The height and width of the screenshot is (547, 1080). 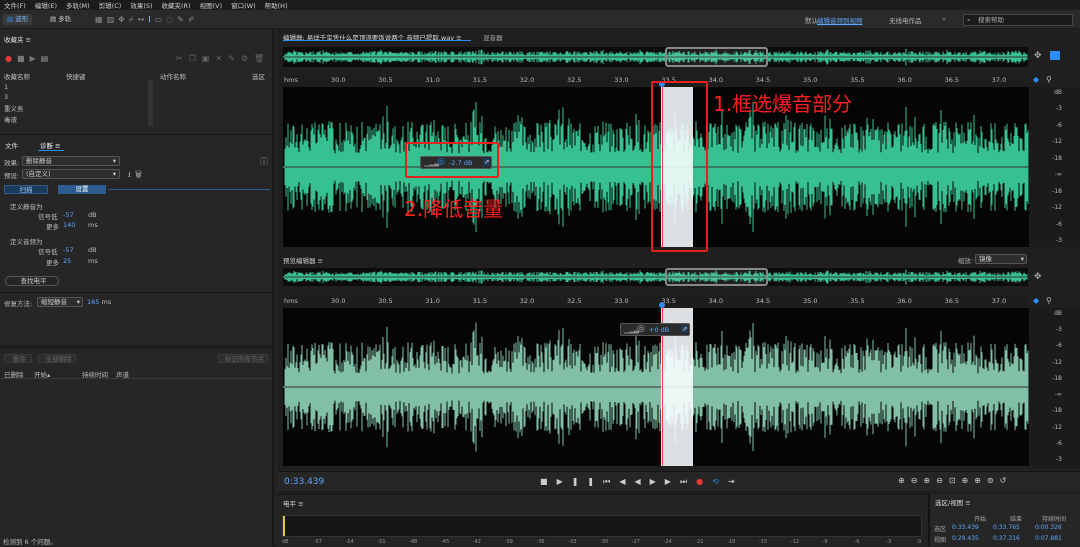 I want to click on sv-view-duration: 0:07.881, so click(x=1048, y=538).